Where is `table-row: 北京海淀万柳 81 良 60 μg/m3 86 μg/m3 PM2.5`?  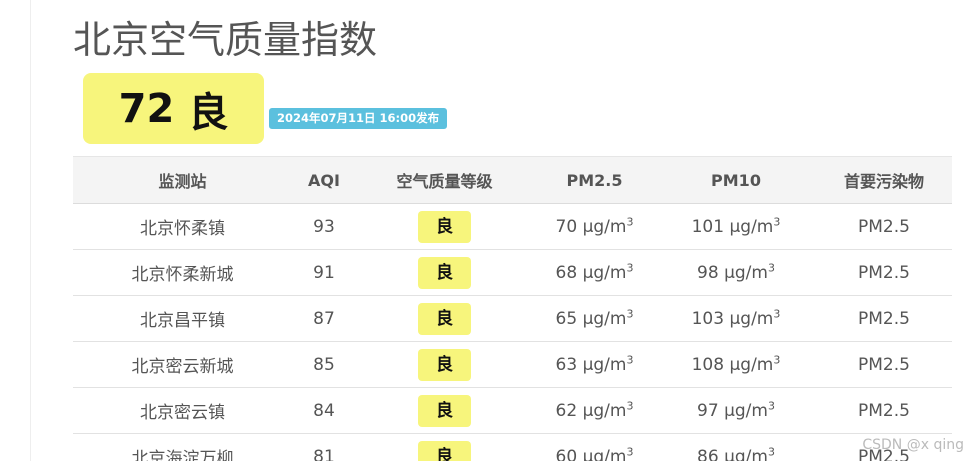
table-row: 北京海淀万柳 81 良 60 μg/m3 86 μg/m3 PM2.5 is located at coordinates (512, 447).